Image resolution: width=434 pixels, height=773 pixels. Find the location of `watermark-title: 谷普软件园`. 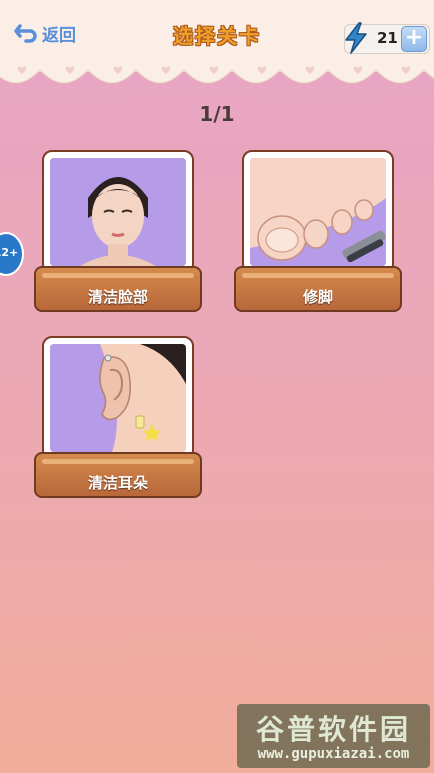

watermark-title: 谷普软件园 is located at coordinates (333, 729).